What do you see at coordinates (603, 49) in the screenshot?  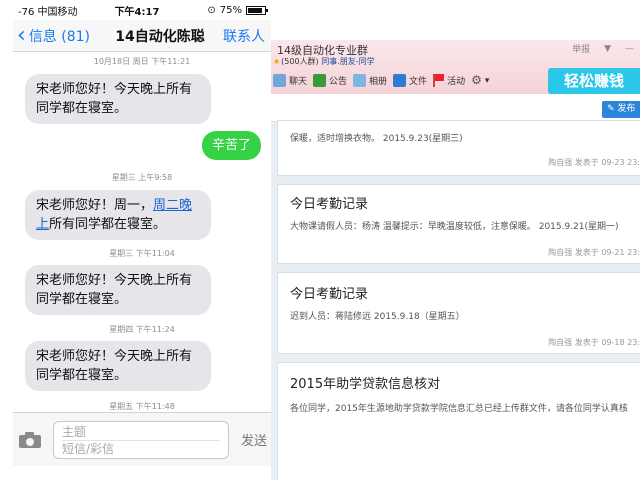 I see `window-controls: 举报 ▼ —` at bounding box center [603, 49].